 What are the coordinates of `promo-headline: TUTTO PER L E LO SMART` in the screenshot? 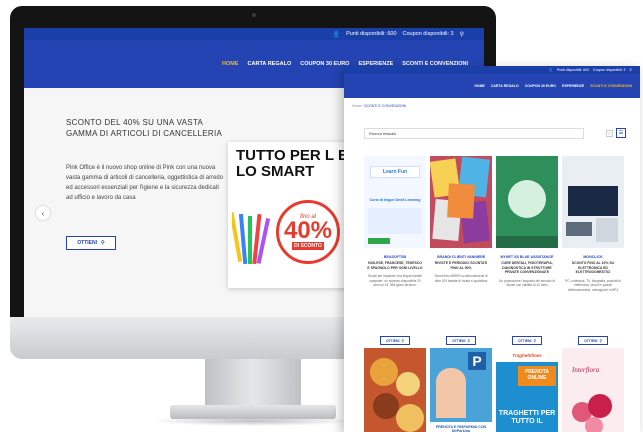 It's located at (292, 163).